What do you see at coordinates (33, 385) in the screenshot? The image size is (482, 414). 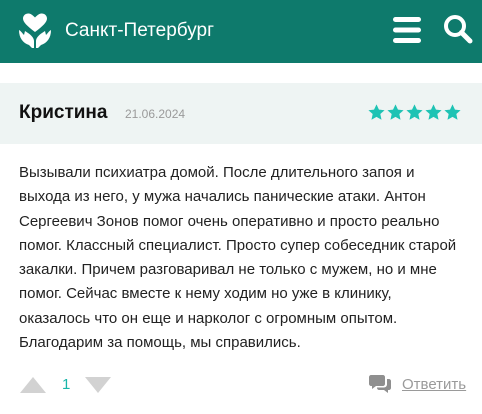 I see `triangle-up-icon` at bounding box center [33, 385].